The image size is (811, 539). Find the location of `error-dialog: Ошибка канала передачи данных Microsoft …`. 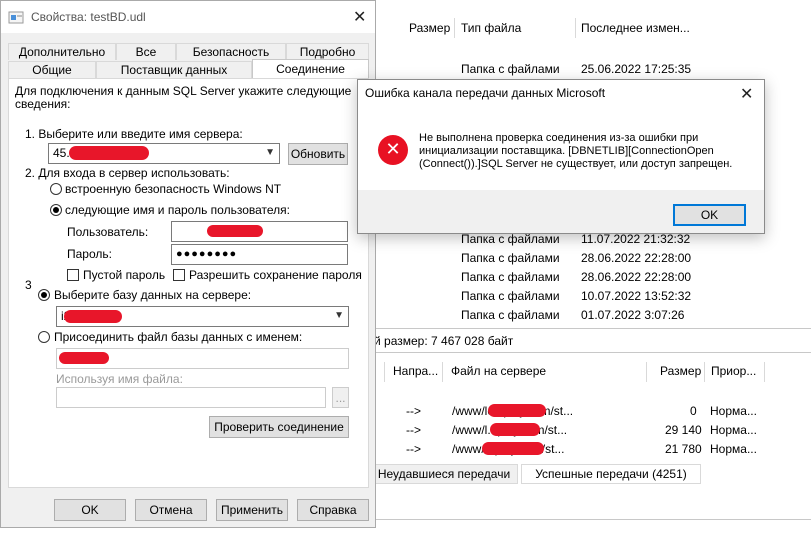

error-dialog: Ошибка канала передачи данных Microsoft … is located at coordinates (561, 156).